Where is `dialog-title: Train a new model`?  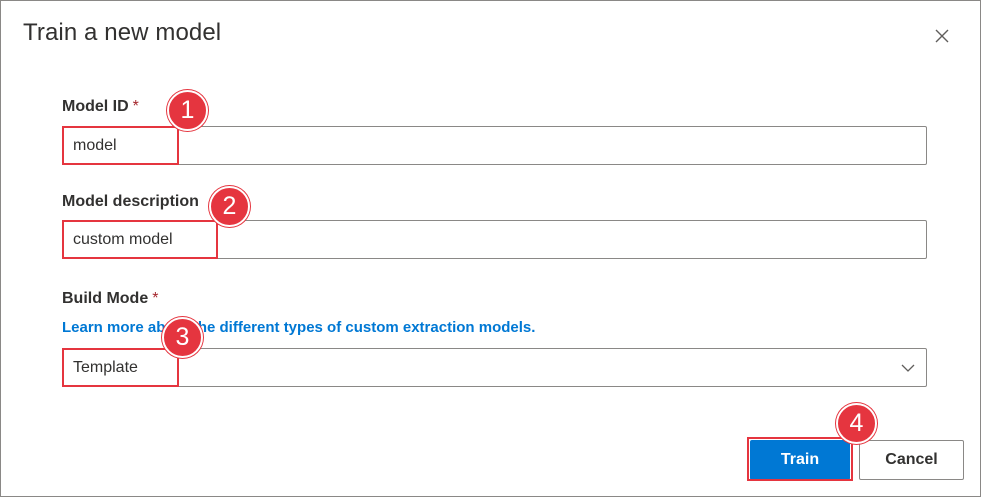
dialog-title: Train a new model is located at coordinates (122, 32).